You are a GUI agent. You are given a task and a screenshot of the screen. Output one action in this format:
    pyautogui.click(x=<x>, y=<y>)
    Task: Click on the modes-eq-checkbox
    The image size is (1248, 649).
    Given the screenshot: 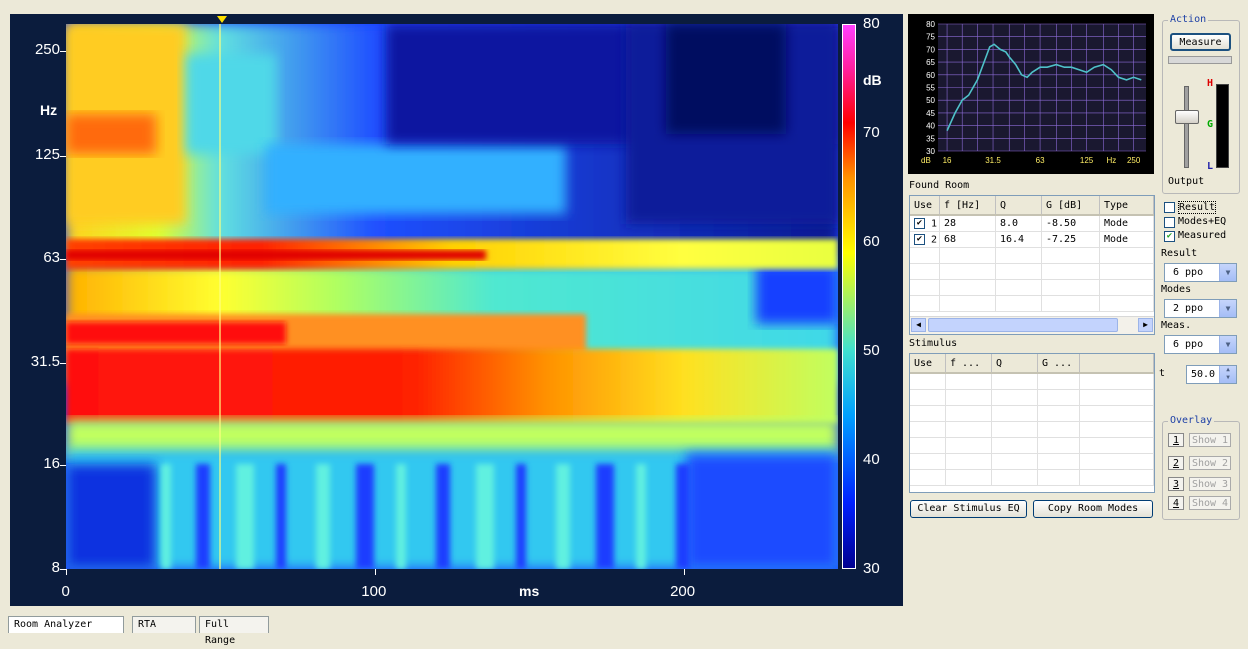 What is the action you would take?
    pyautogui.click(x=1169, y=222)
    